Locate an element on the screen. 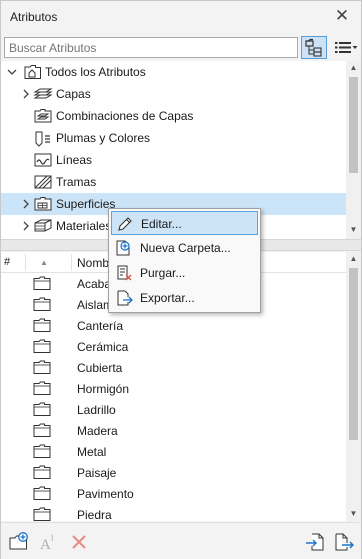 Image resolution: width=362 pixels, height=559 pixels. column-index-header: # is located at coordinates (7, 262).